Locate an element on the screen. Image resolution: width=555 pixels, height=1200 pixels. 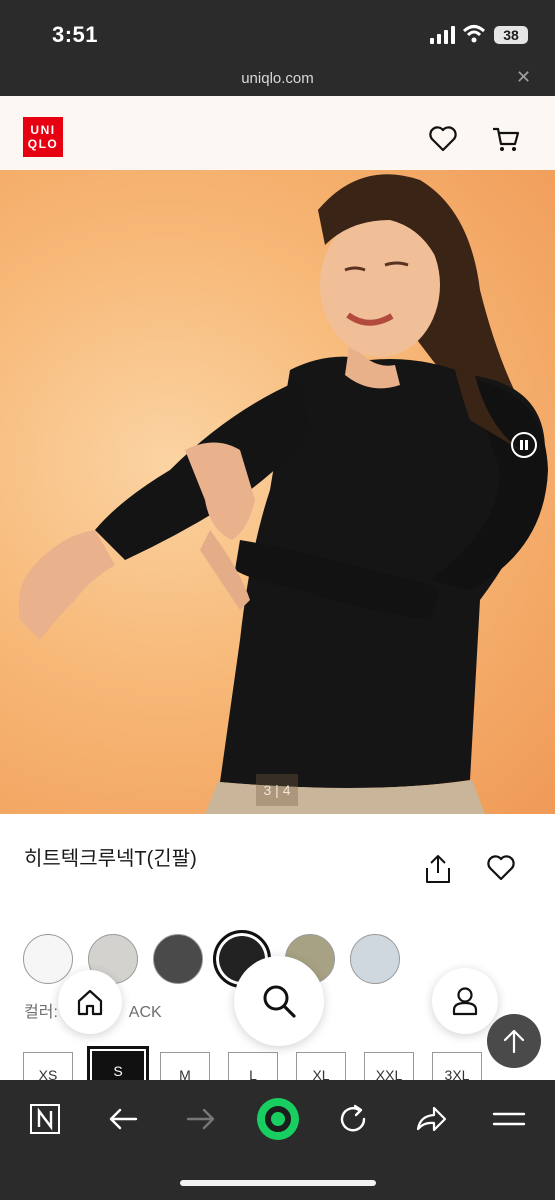
back-arrow-icon is located at coordinates (123, 1119).